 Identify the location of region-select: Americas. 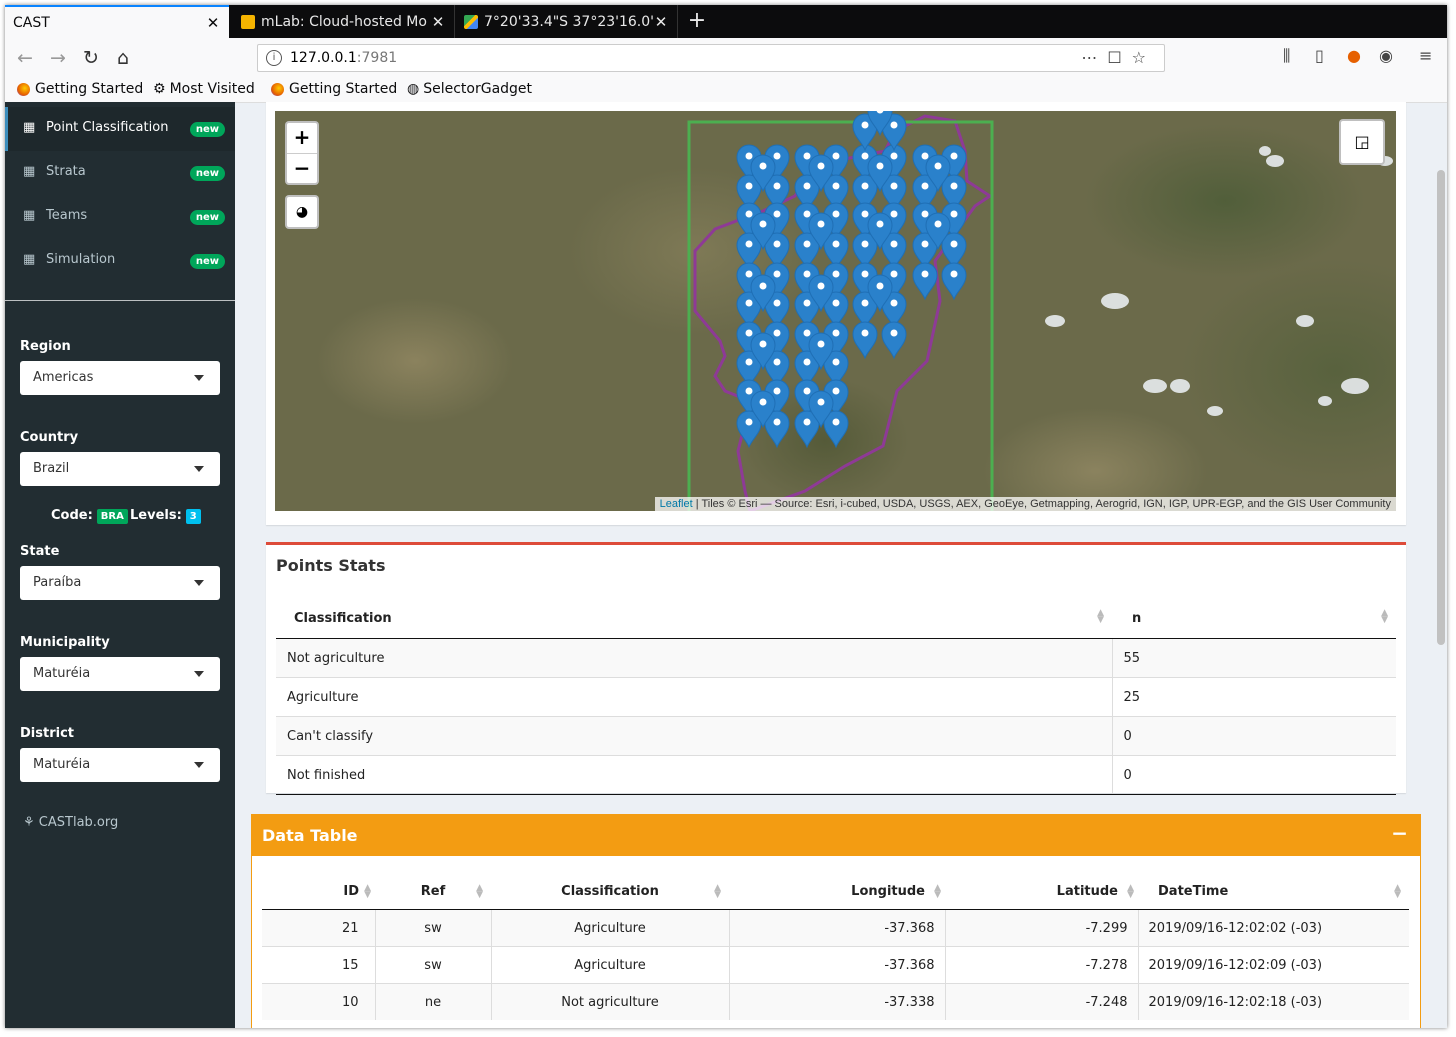
(120, 378).